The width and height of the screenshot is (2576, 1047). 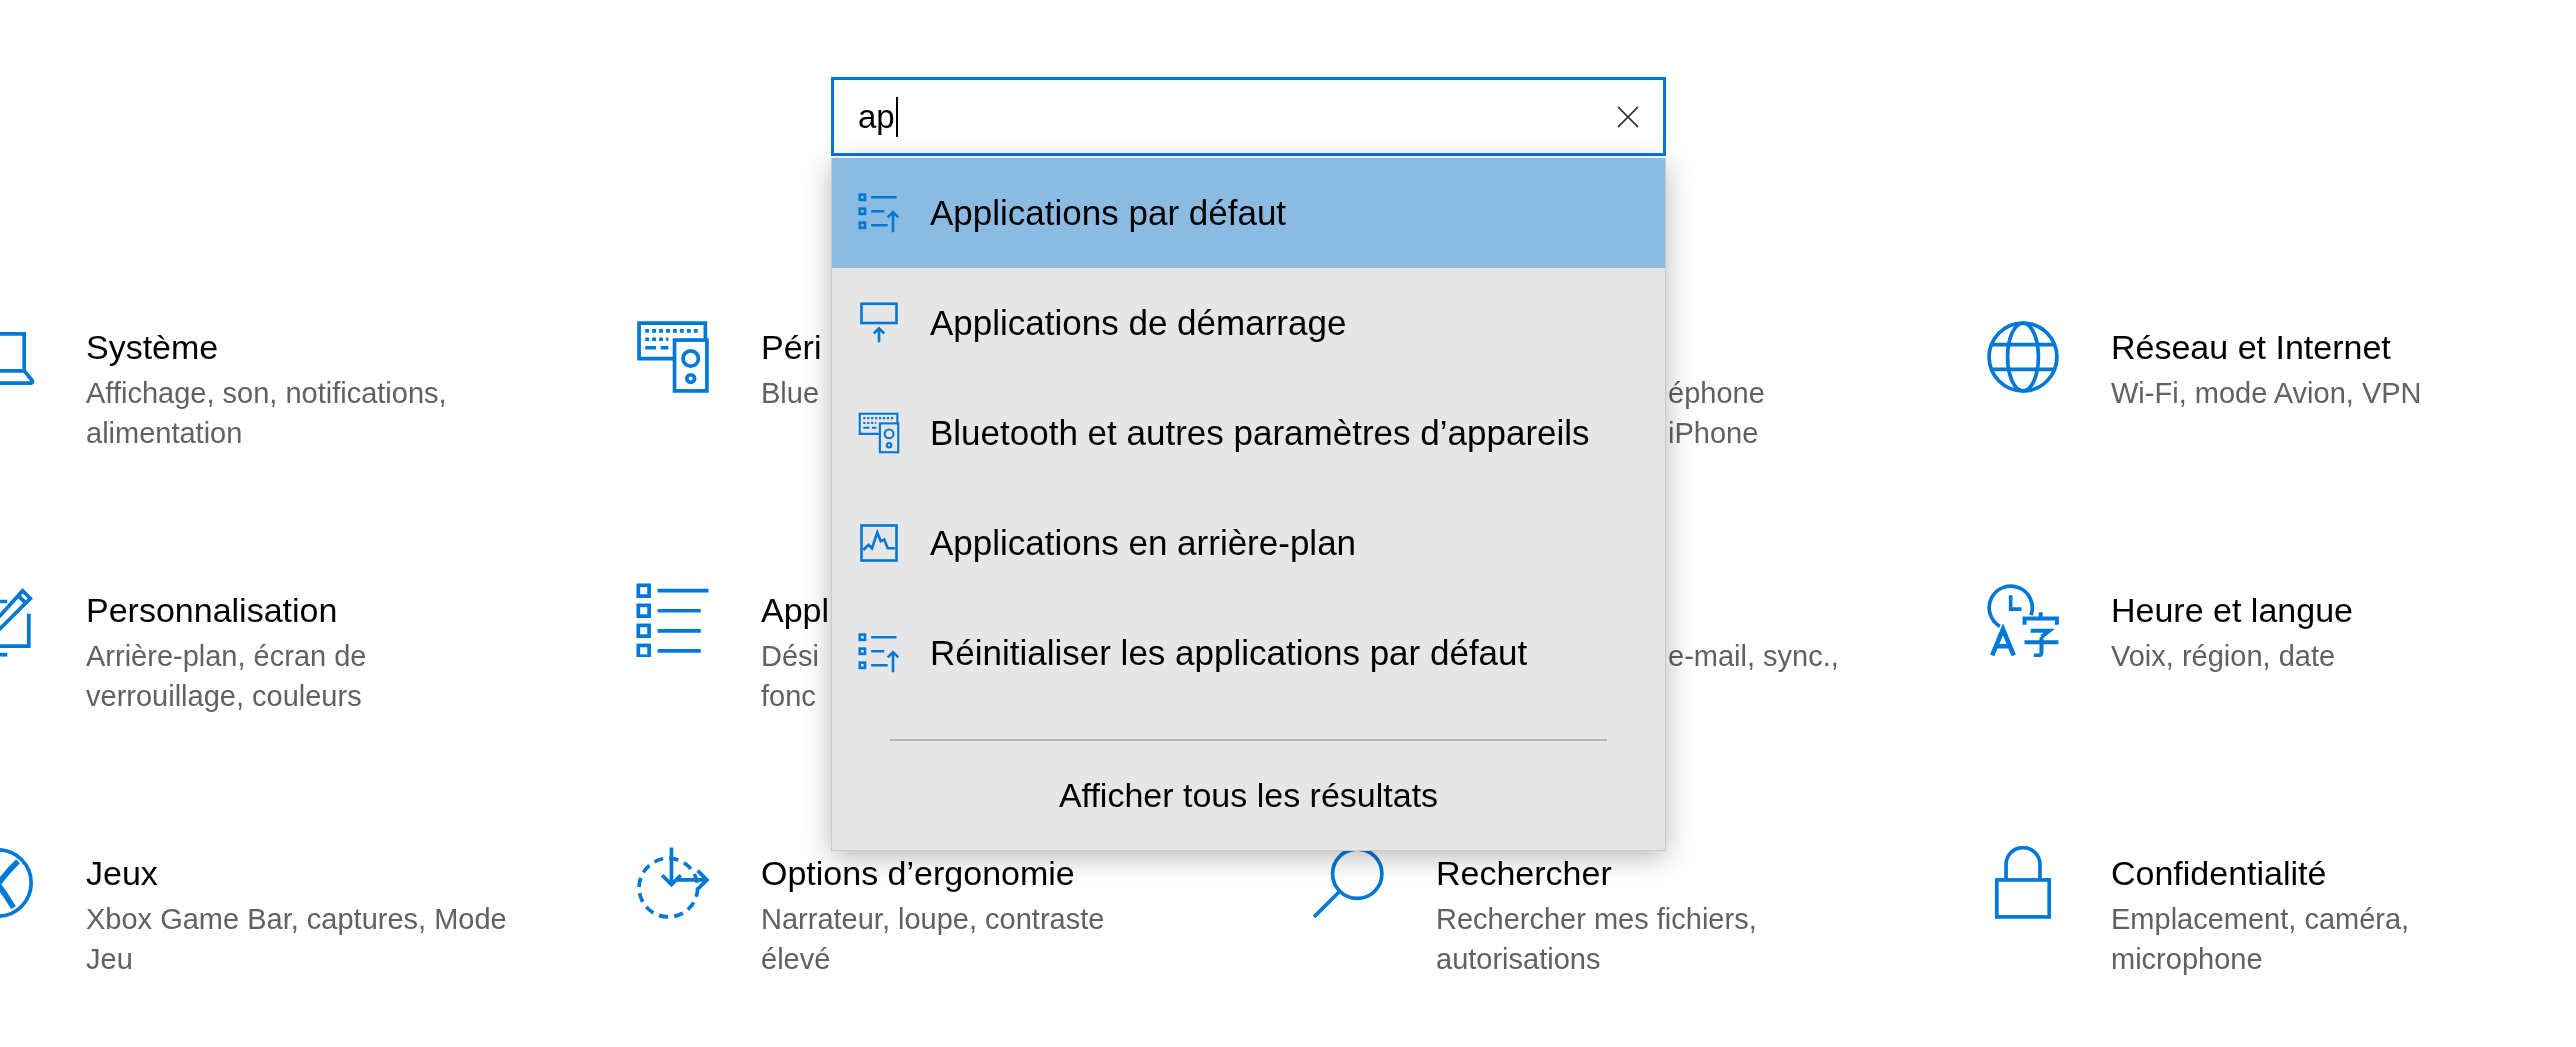 I want to click on category-description: Voix, région, date, so click(x=2223, y=656).